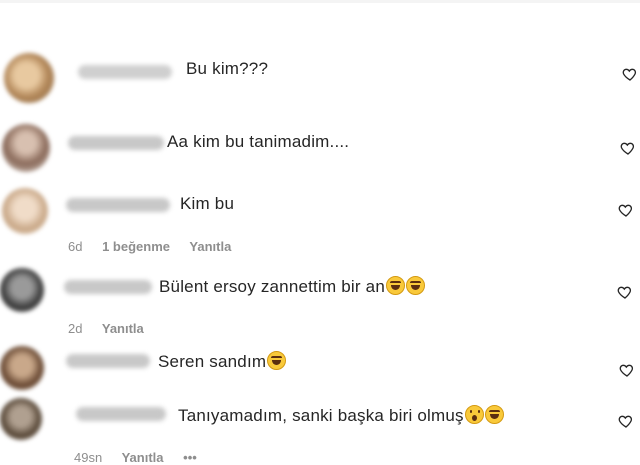  What do you see at coordinates (75, 328) in the screenshot?
I see `comment-time: 2d` at bounding box center [75, 328].